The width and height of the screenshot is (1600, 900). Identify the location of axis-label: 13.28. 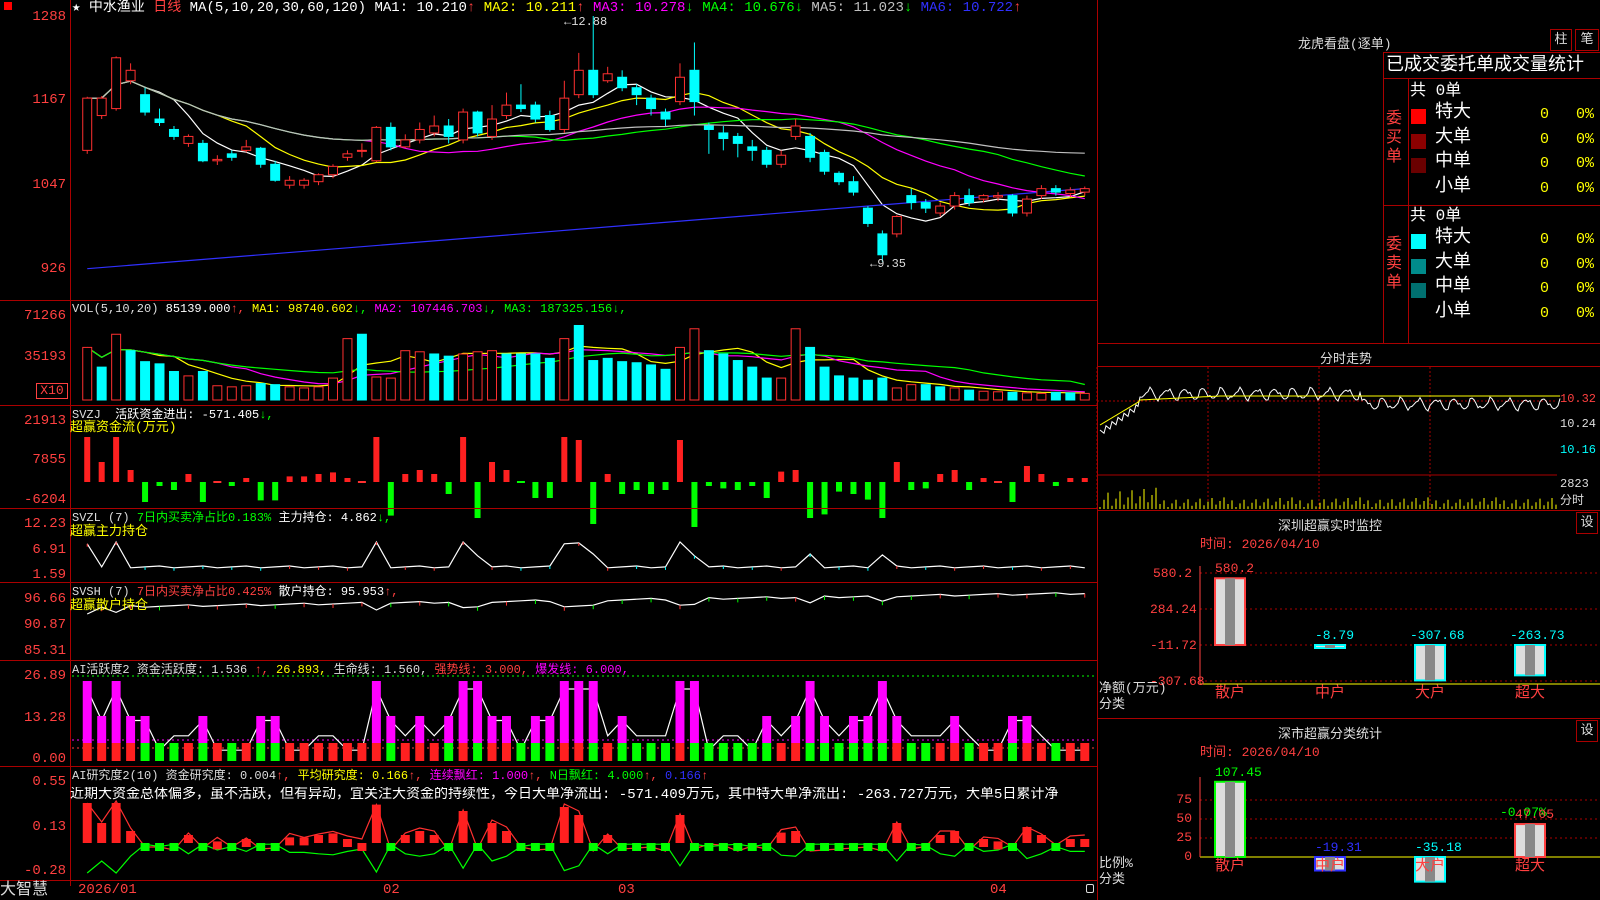
(44, 718).